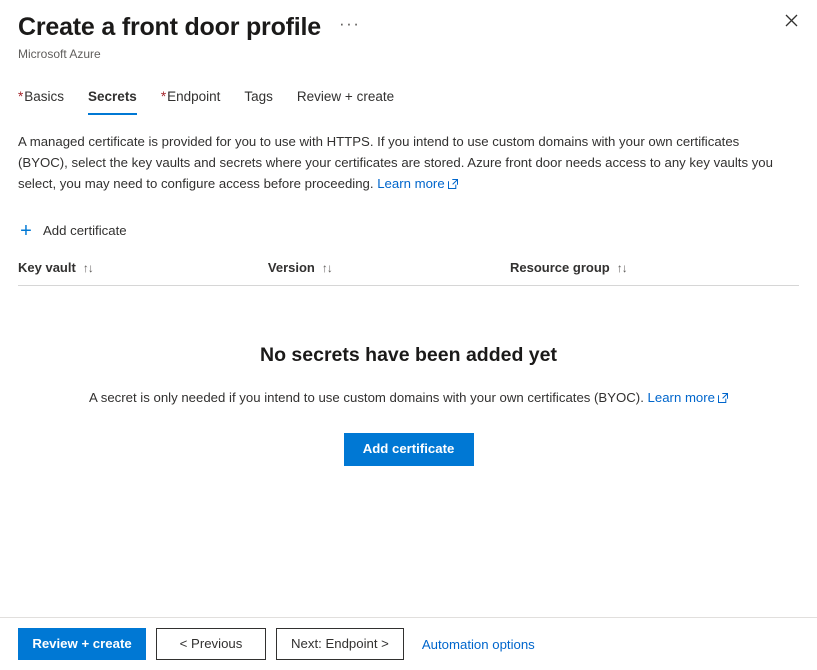 The height and width of the screenshot is (670, 817). What do you see at coordinates (211, 644) in the screenshot?
I see `previous-button: < Previous` at bounding box center [211, 644].